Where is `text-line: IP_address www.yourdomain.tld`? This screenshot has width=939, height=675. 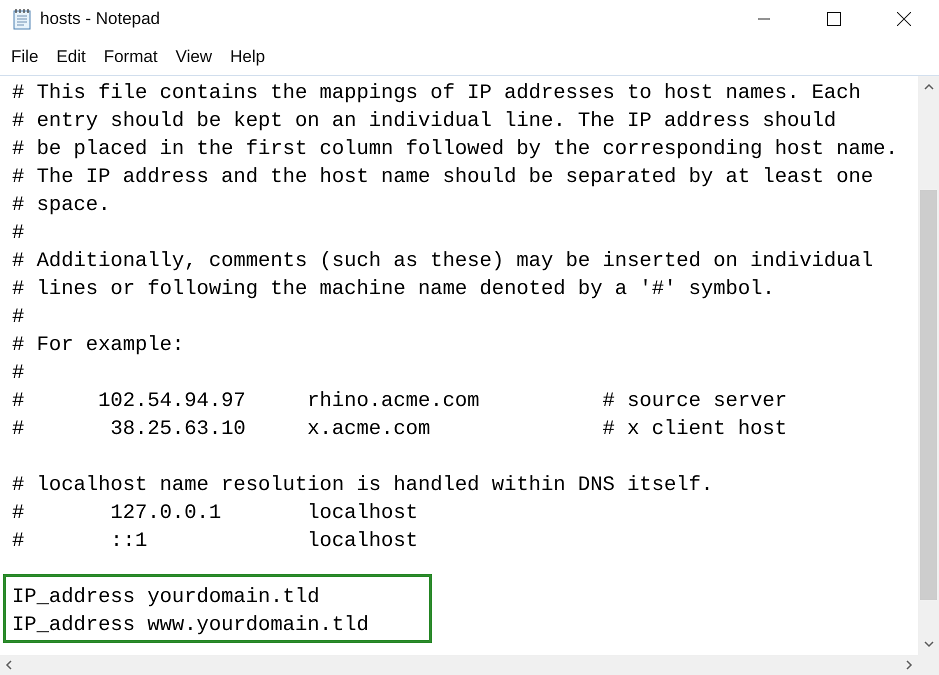 text-line: IP_address www.yourdomain.tld is located at coordinates (190, 626).